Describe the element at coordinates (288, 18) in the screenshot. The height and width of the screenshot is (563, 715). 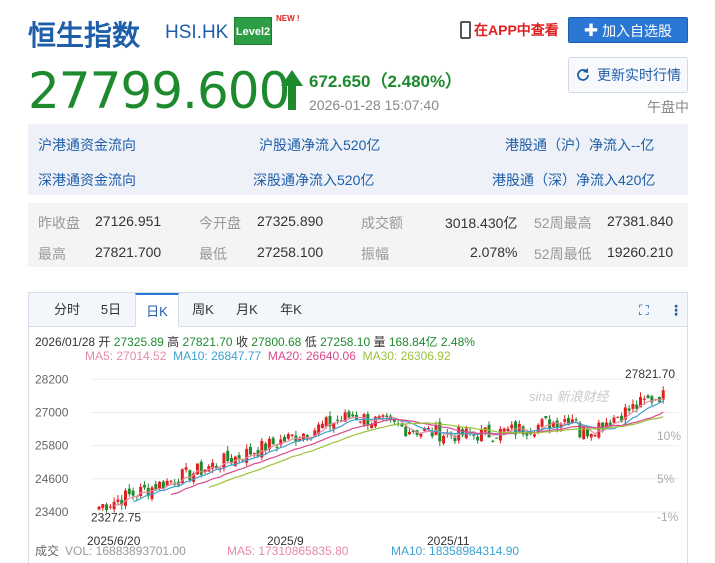
I see `new-tag: NEW !` at that location.